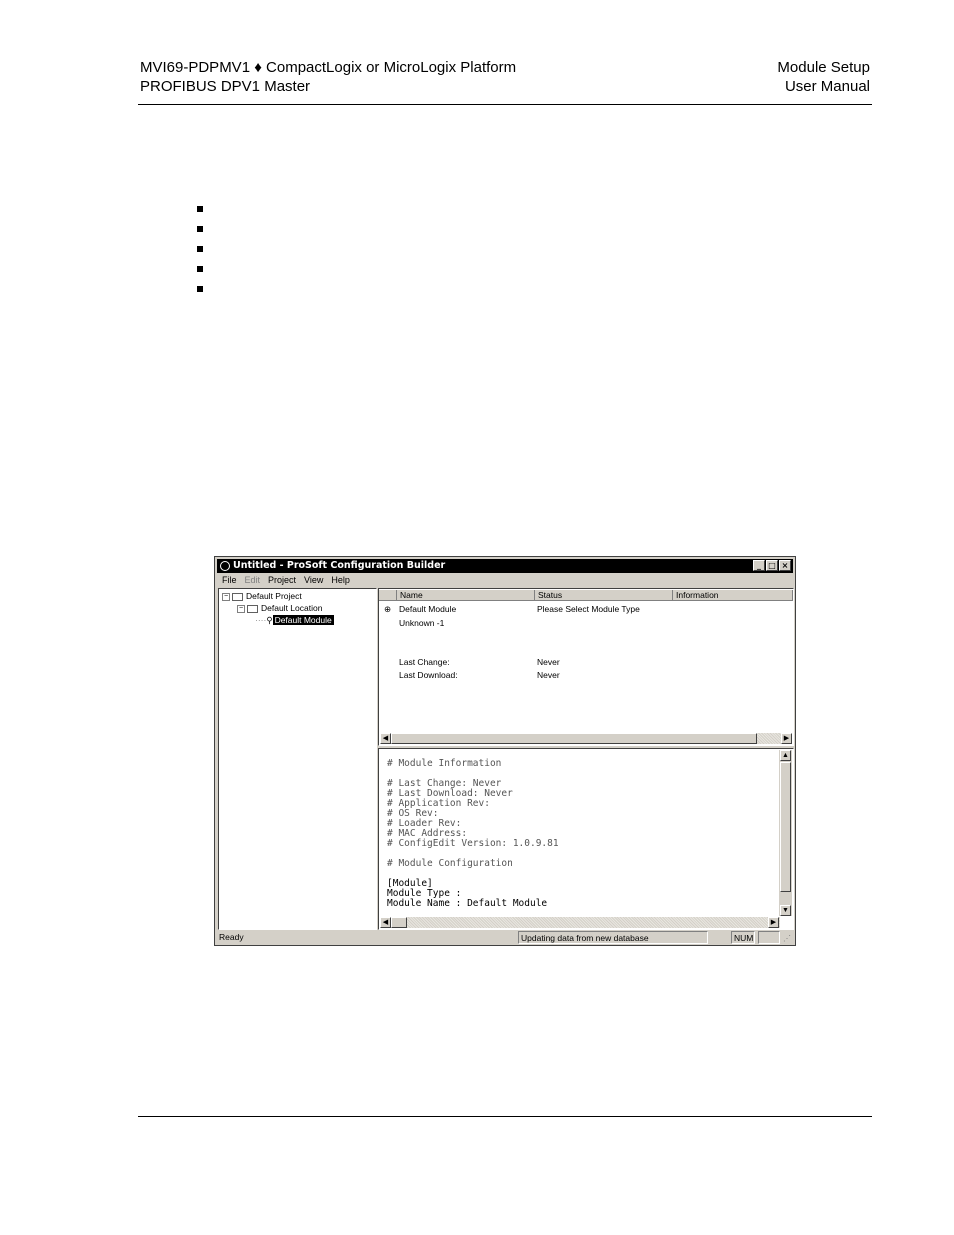 Image resolution: width=954 pixels, height=1235 pixels. I want to click on menu-file: File, so click(229, 580).